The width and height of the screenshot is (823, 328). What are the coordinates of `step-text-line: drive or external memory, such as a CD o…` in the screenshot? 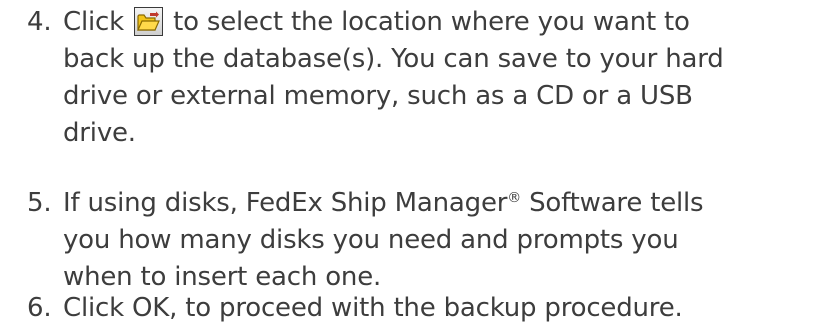 It's located at (378, 96).